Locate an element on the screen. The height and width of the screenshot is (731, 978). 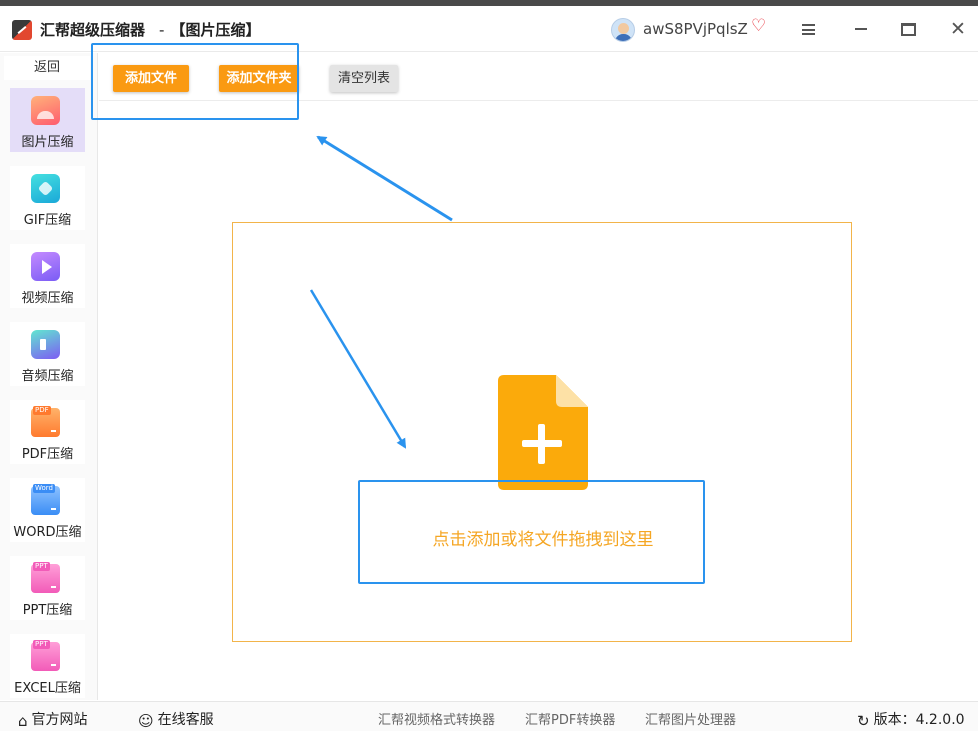
sidebar-item-label: PPT压缩 is located at coordinates (47, 610).